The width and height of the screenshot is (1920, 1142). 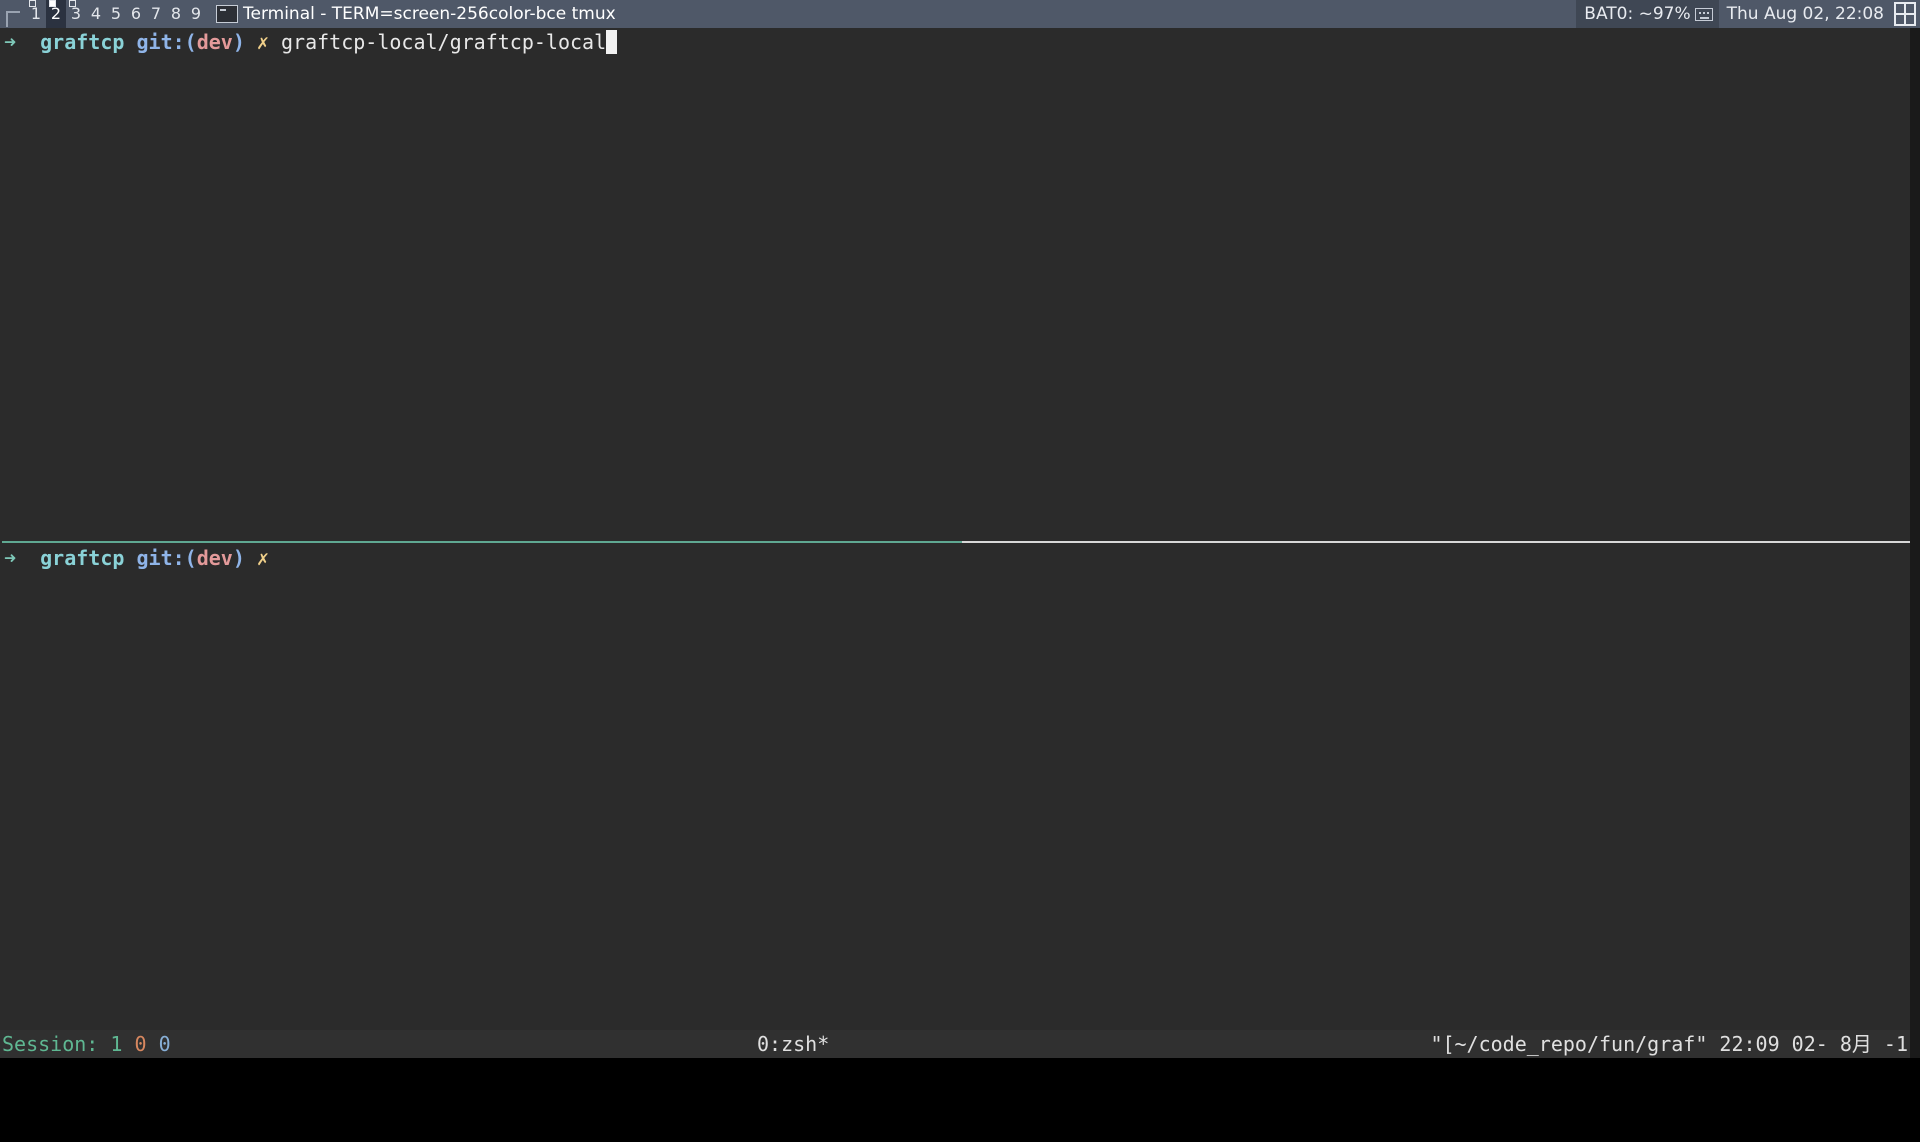 I want to click on workspace-5: 5, so click(x=116, y=14).